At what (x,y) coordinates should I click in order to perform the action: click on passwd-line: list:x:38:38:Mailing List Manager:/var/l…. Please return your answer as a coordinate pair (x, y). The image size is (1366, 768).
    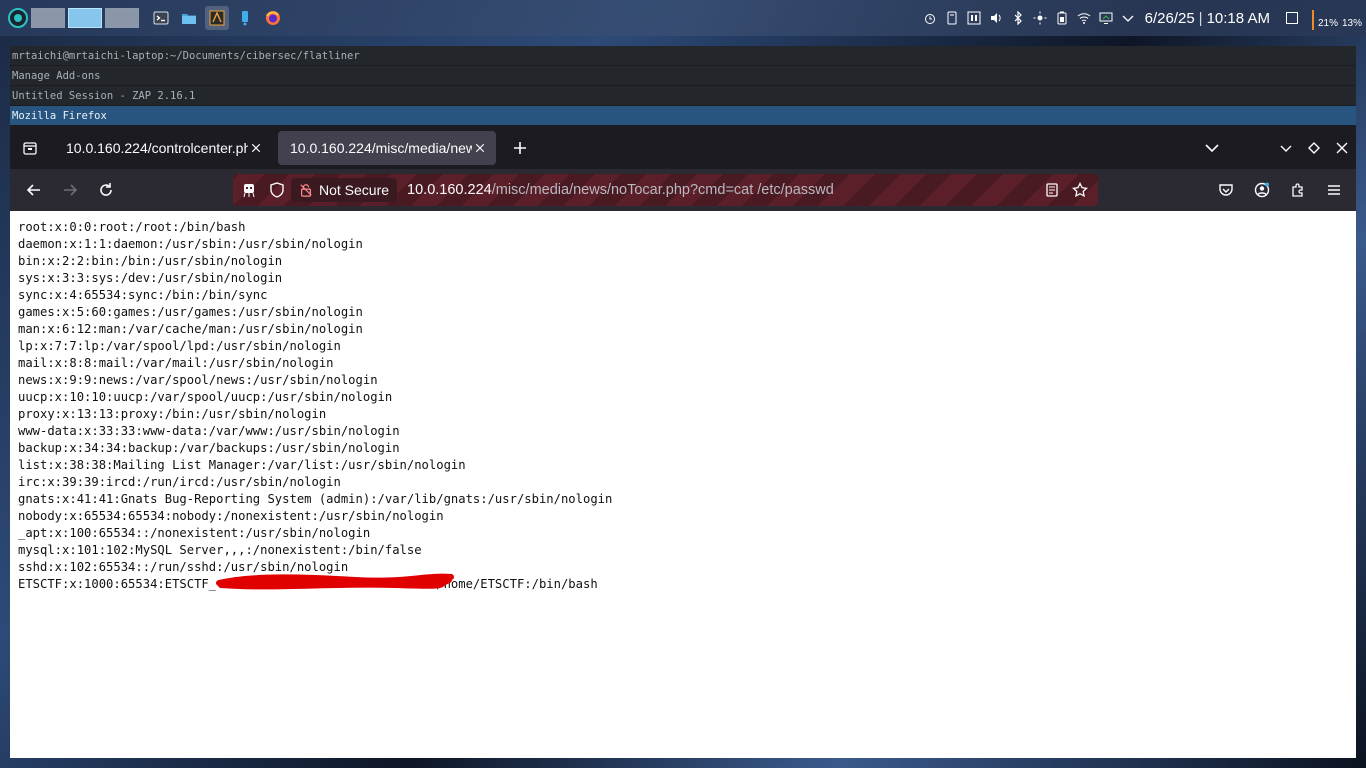
    Looking at the image, I should click on (242, 465).